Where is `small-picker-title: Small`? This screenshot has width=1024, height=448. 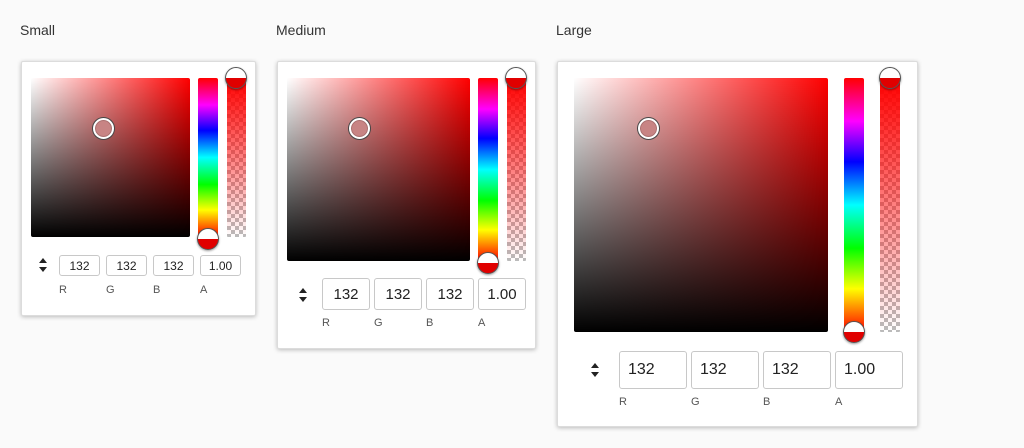 small-picker-title: Small is located at coordinates (38, 30).